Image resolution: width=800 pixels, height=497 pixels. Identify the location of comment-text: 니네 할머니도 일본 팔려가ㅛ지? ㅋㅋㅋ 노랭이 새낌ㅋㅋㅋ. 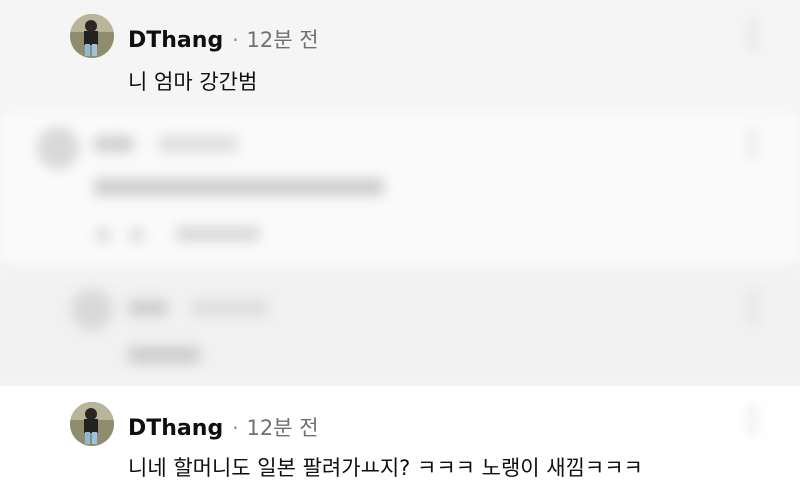
(385, 468).